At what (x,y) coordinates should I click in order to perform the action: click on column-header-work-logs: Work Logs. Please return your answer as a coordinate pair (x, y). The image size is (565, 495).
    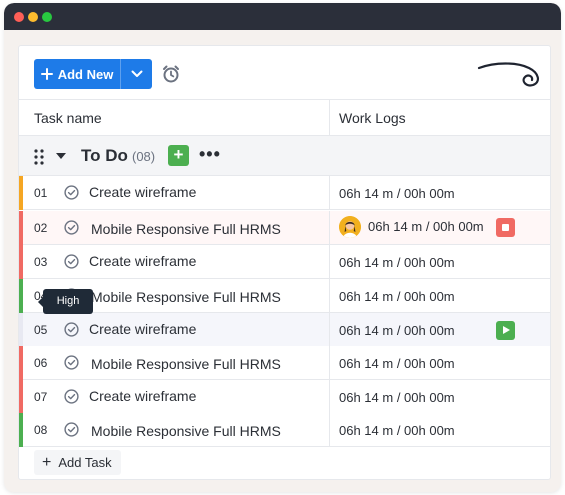
    Looking at the image, I should click on (372, 118).